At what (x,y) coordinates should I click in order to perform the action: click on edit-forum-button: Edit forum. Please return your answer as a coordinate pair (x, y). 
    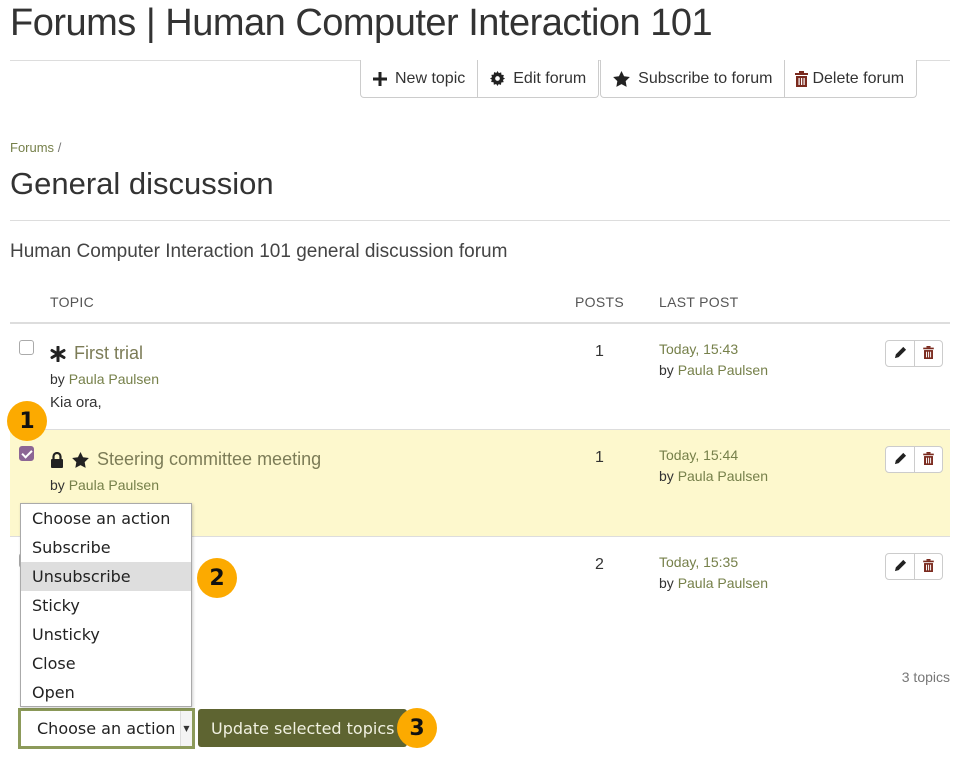
    Looking at the image, I should click on (537, 78).